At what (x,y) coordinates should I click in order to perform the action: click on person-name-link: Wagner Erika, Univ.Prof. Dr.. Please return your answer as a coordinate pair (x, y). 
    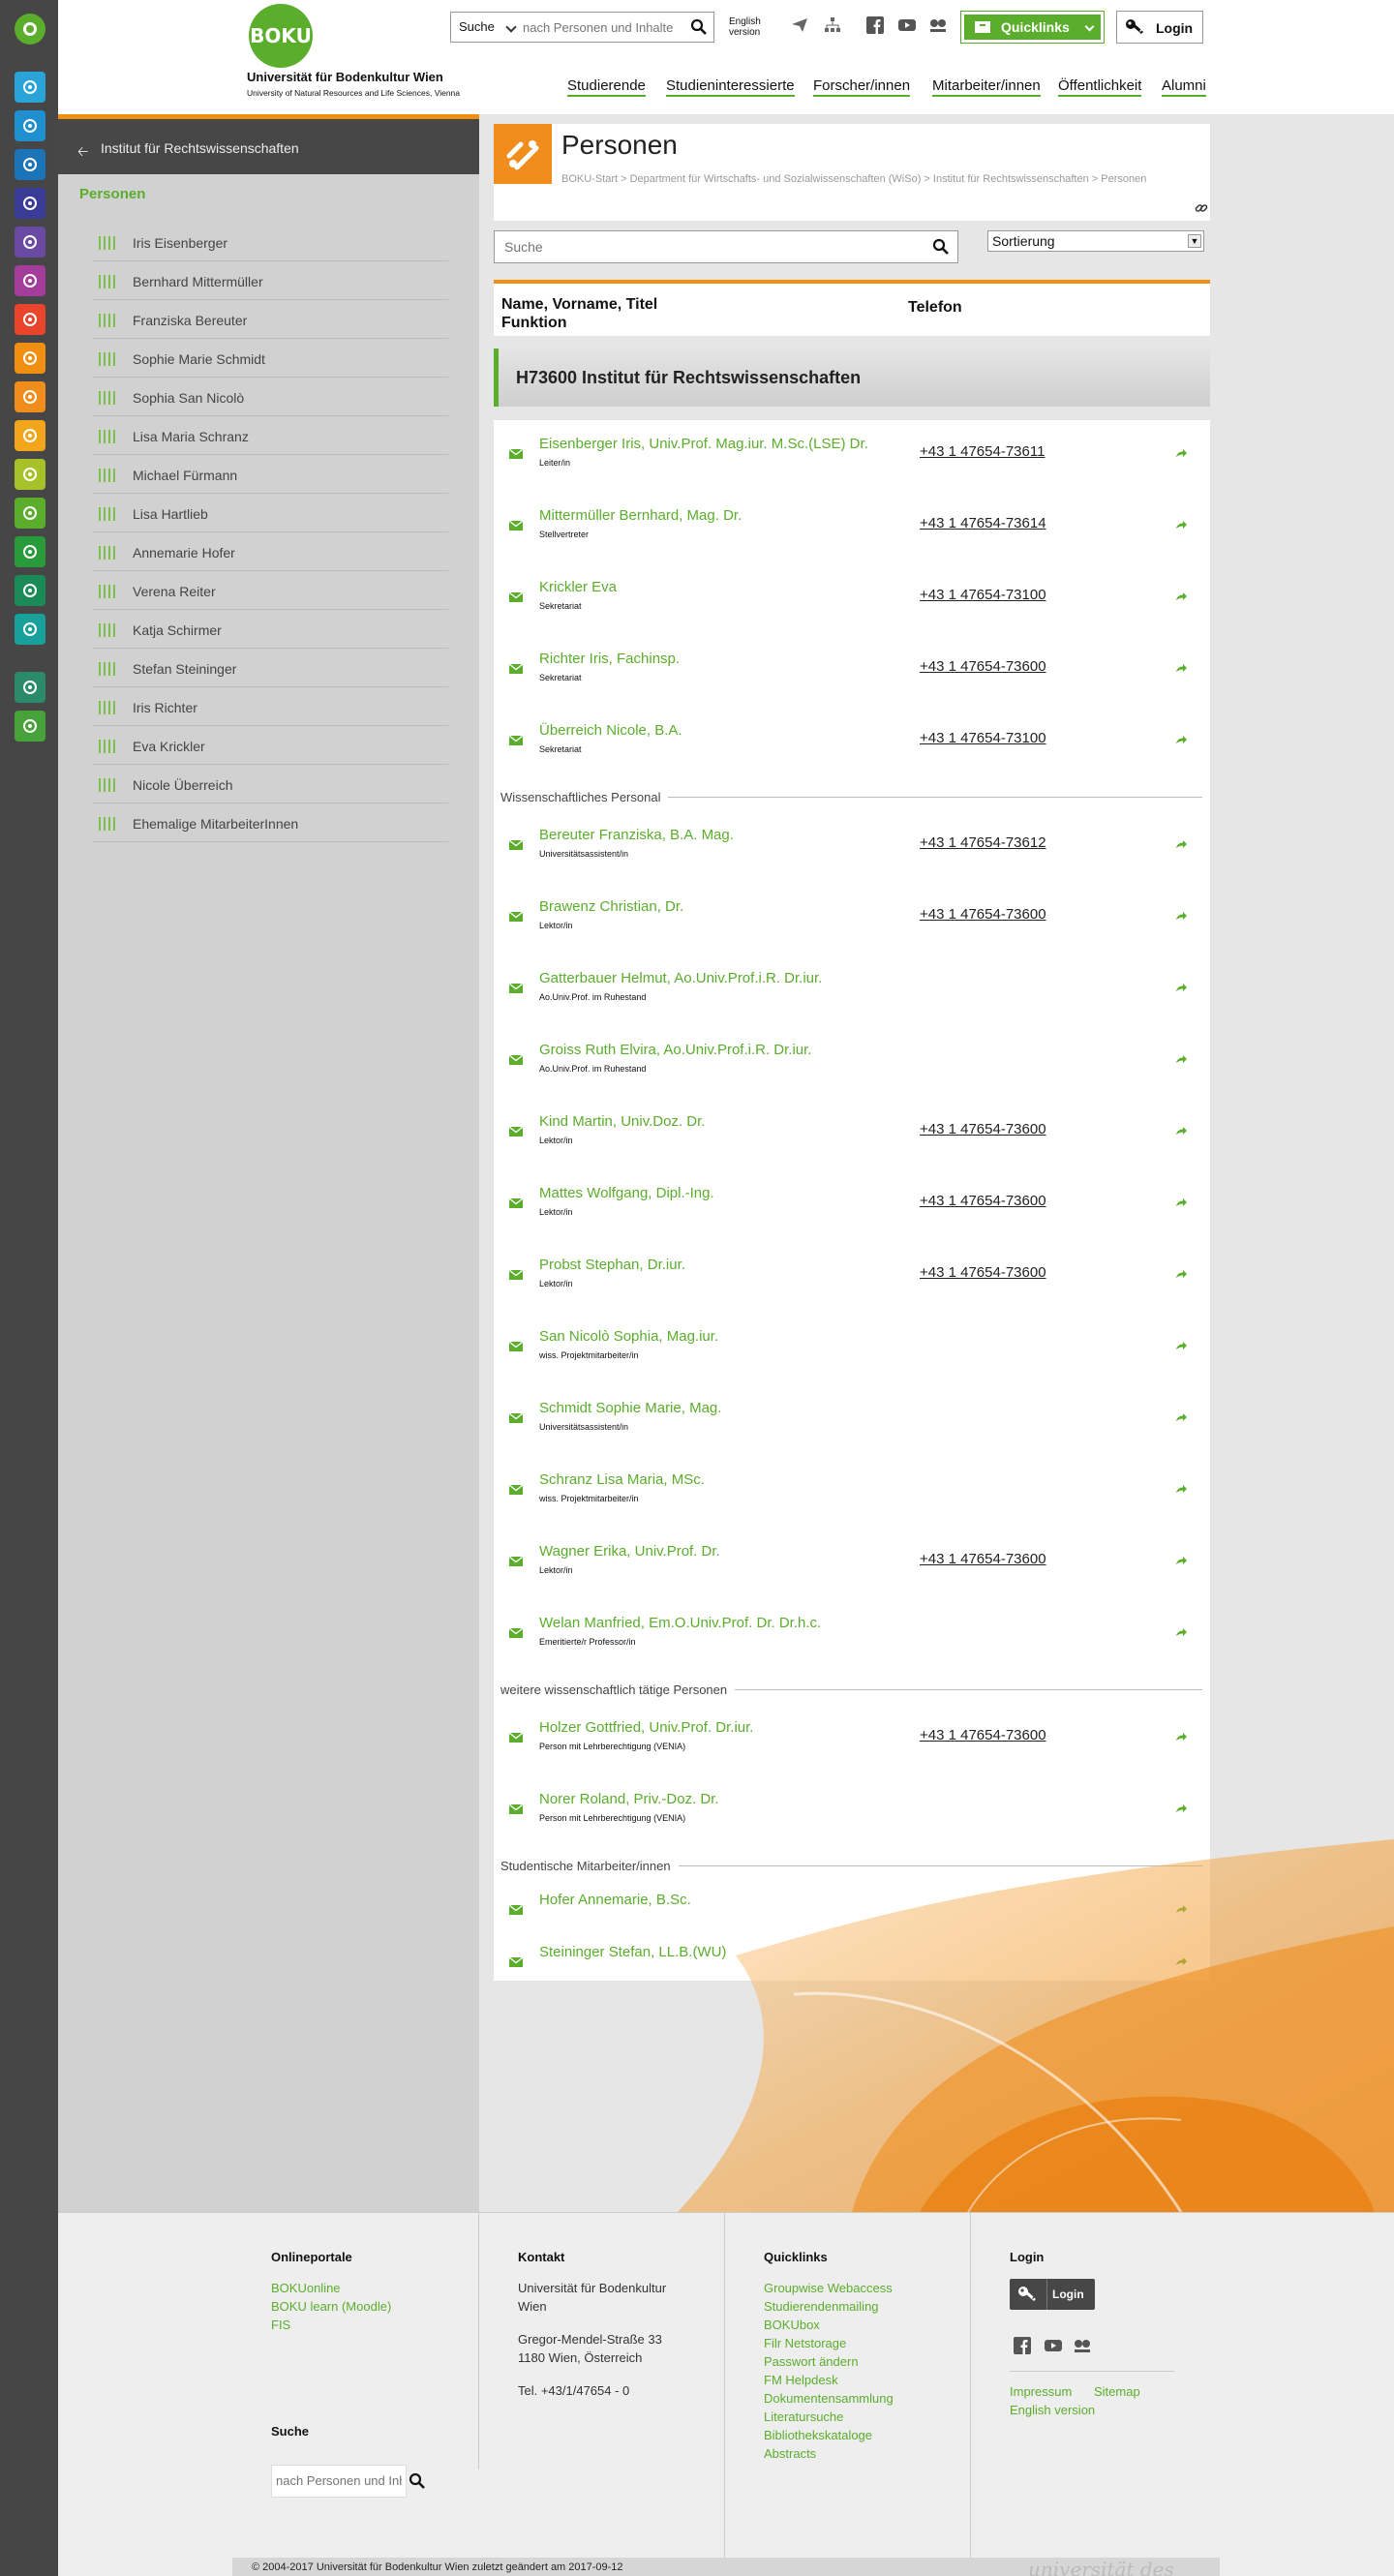
    Looking at the image, I should click on (629, 1551).